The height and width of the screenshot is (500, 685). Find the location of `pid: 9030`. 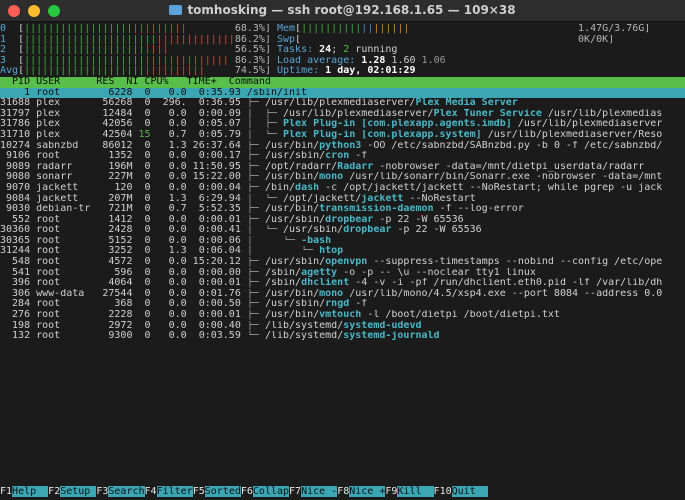

pid: 9030 is located at coordinates (18, 209).